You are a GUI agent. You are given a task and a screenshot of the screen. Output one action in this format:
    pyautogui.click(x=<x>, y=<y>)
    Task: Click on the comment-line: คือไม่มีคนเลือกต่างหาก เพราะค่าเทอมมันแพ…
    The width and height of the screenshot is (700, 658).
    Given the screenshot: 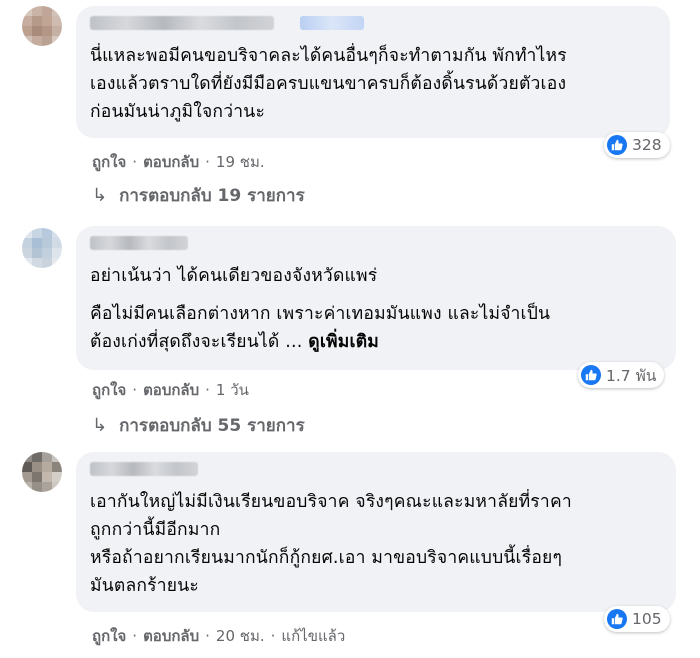 What is the action you would take?
    pyautogui.click(x=320, y=314)
    